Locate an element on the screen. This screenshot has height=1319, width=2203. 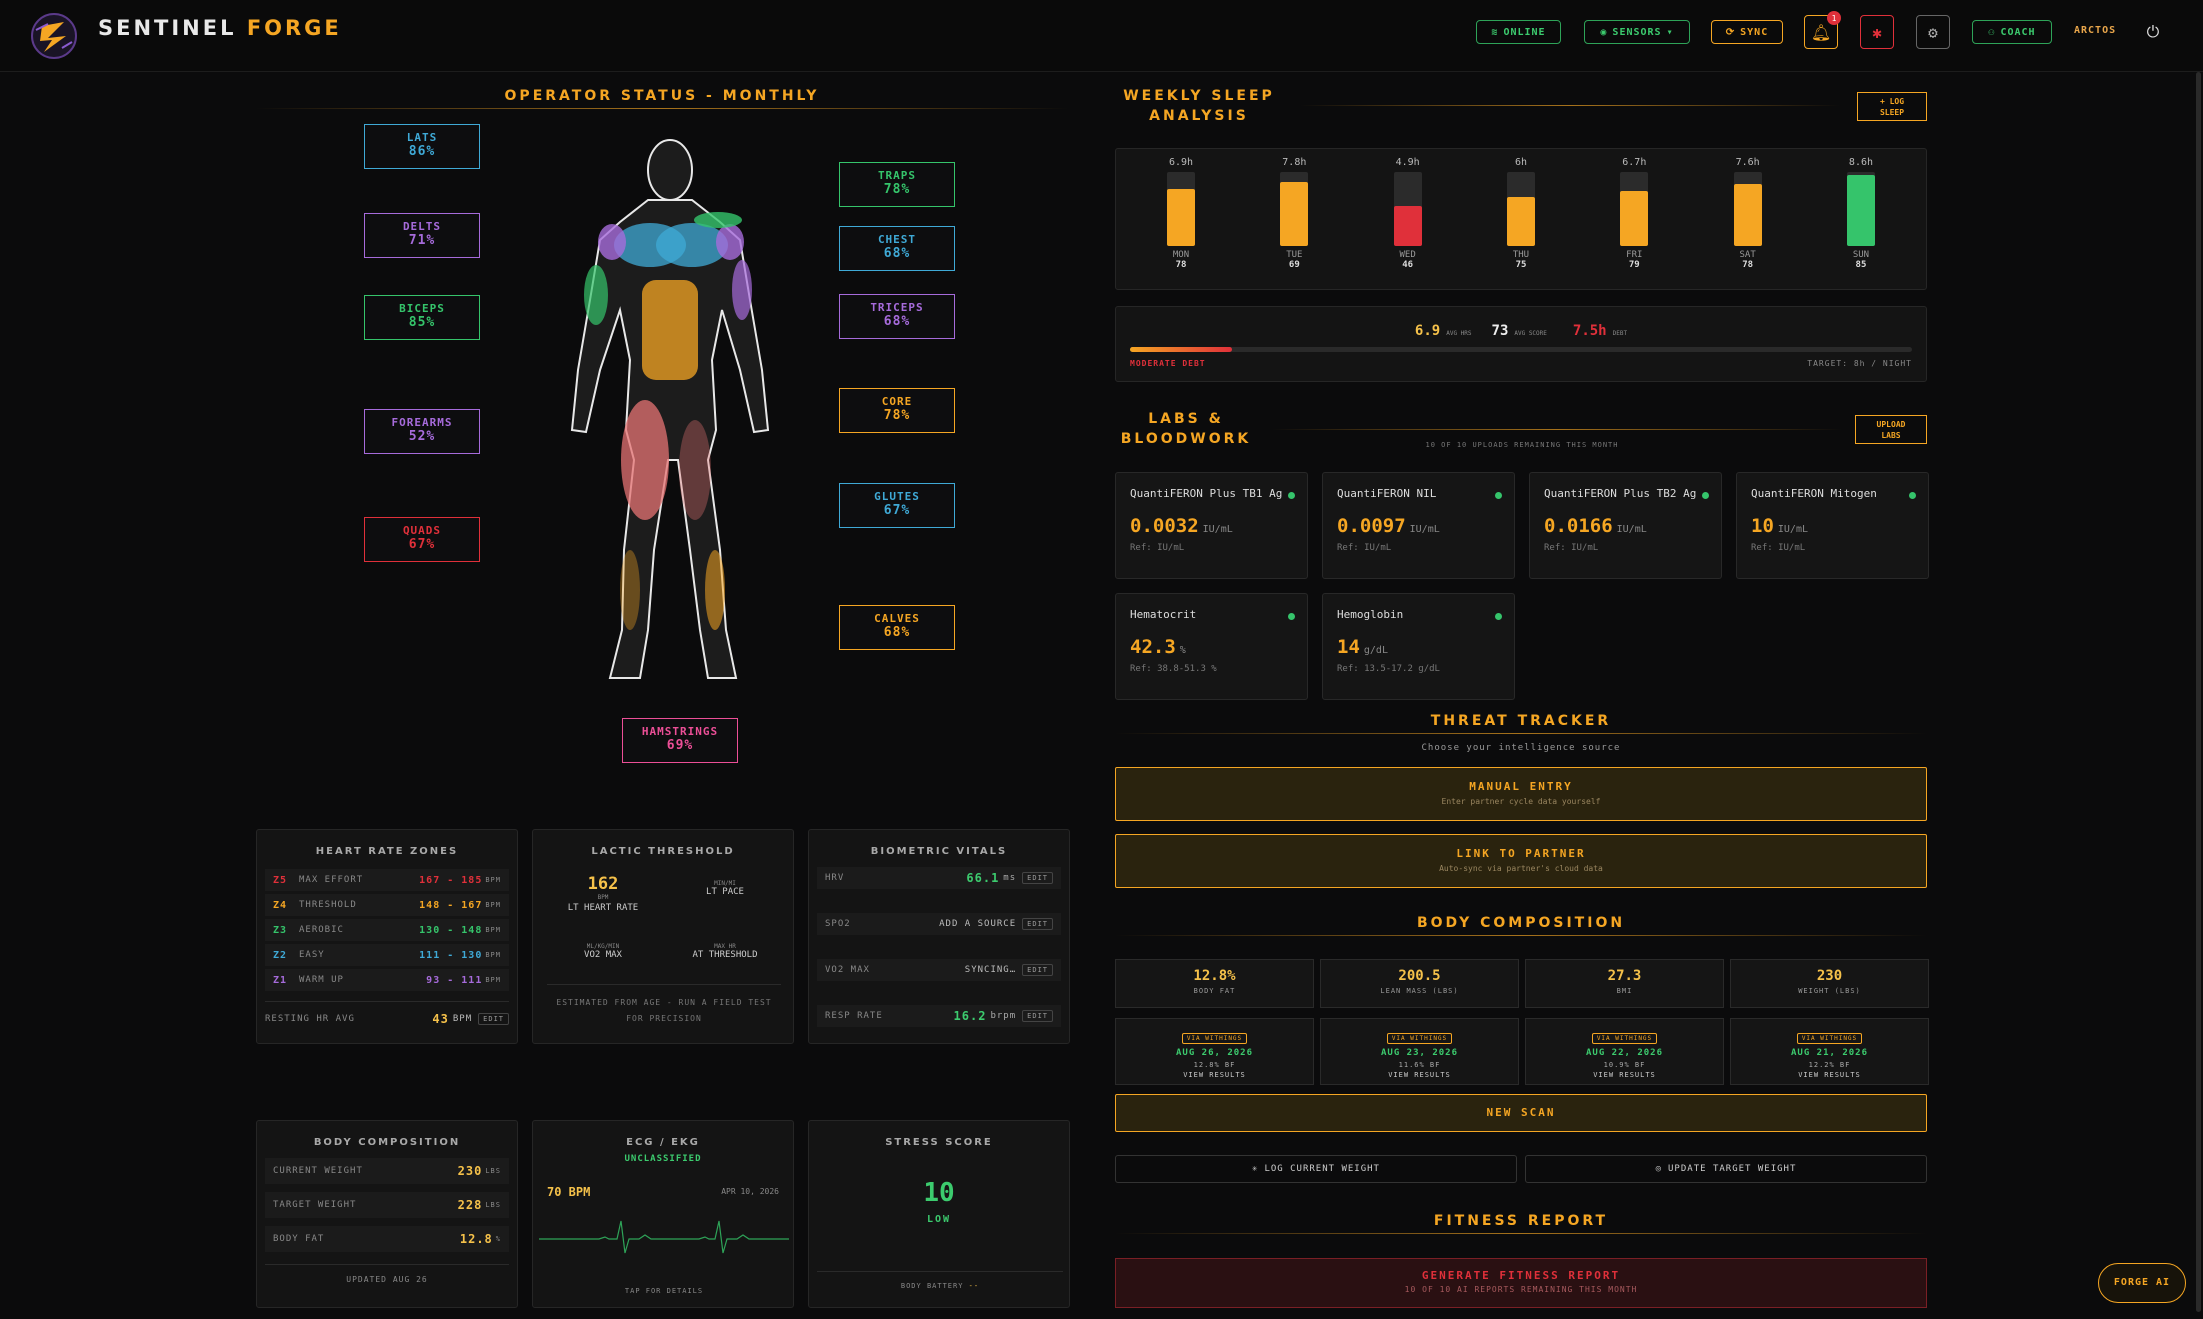
muscle-label-triceps: TRICEPS 68% is located at coordinates (897, 316).